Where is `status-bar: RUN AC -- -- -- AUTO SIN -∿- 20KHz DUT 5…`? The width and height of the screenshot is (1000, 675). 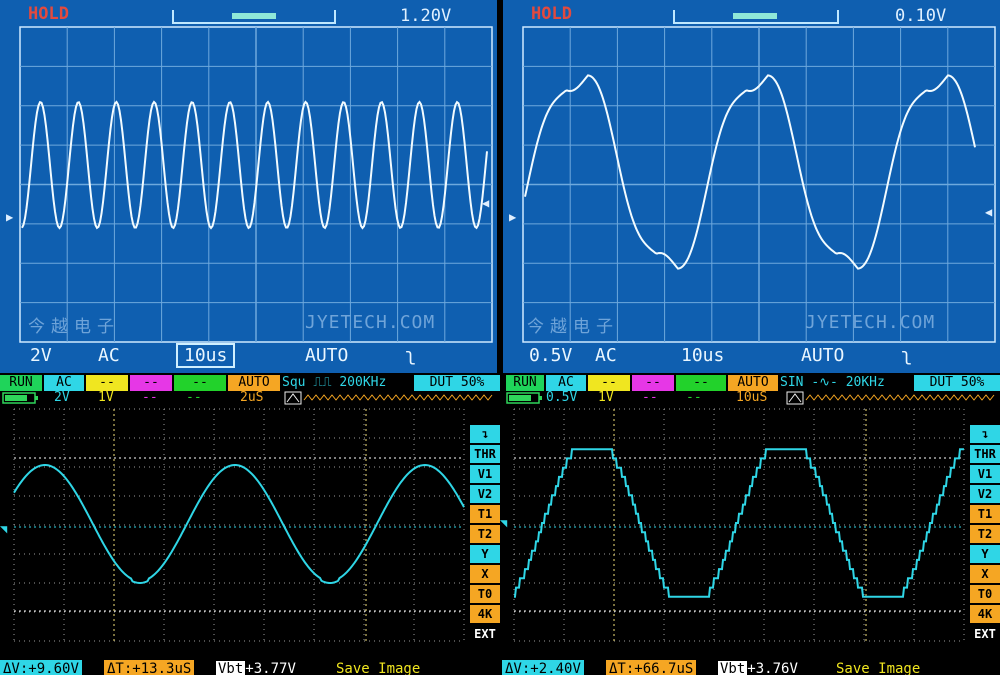 status-bar: RUN AC -- -- -- AUTO SIN -∿- 20KHz DUT 5… is located at coordinates (750, 383).